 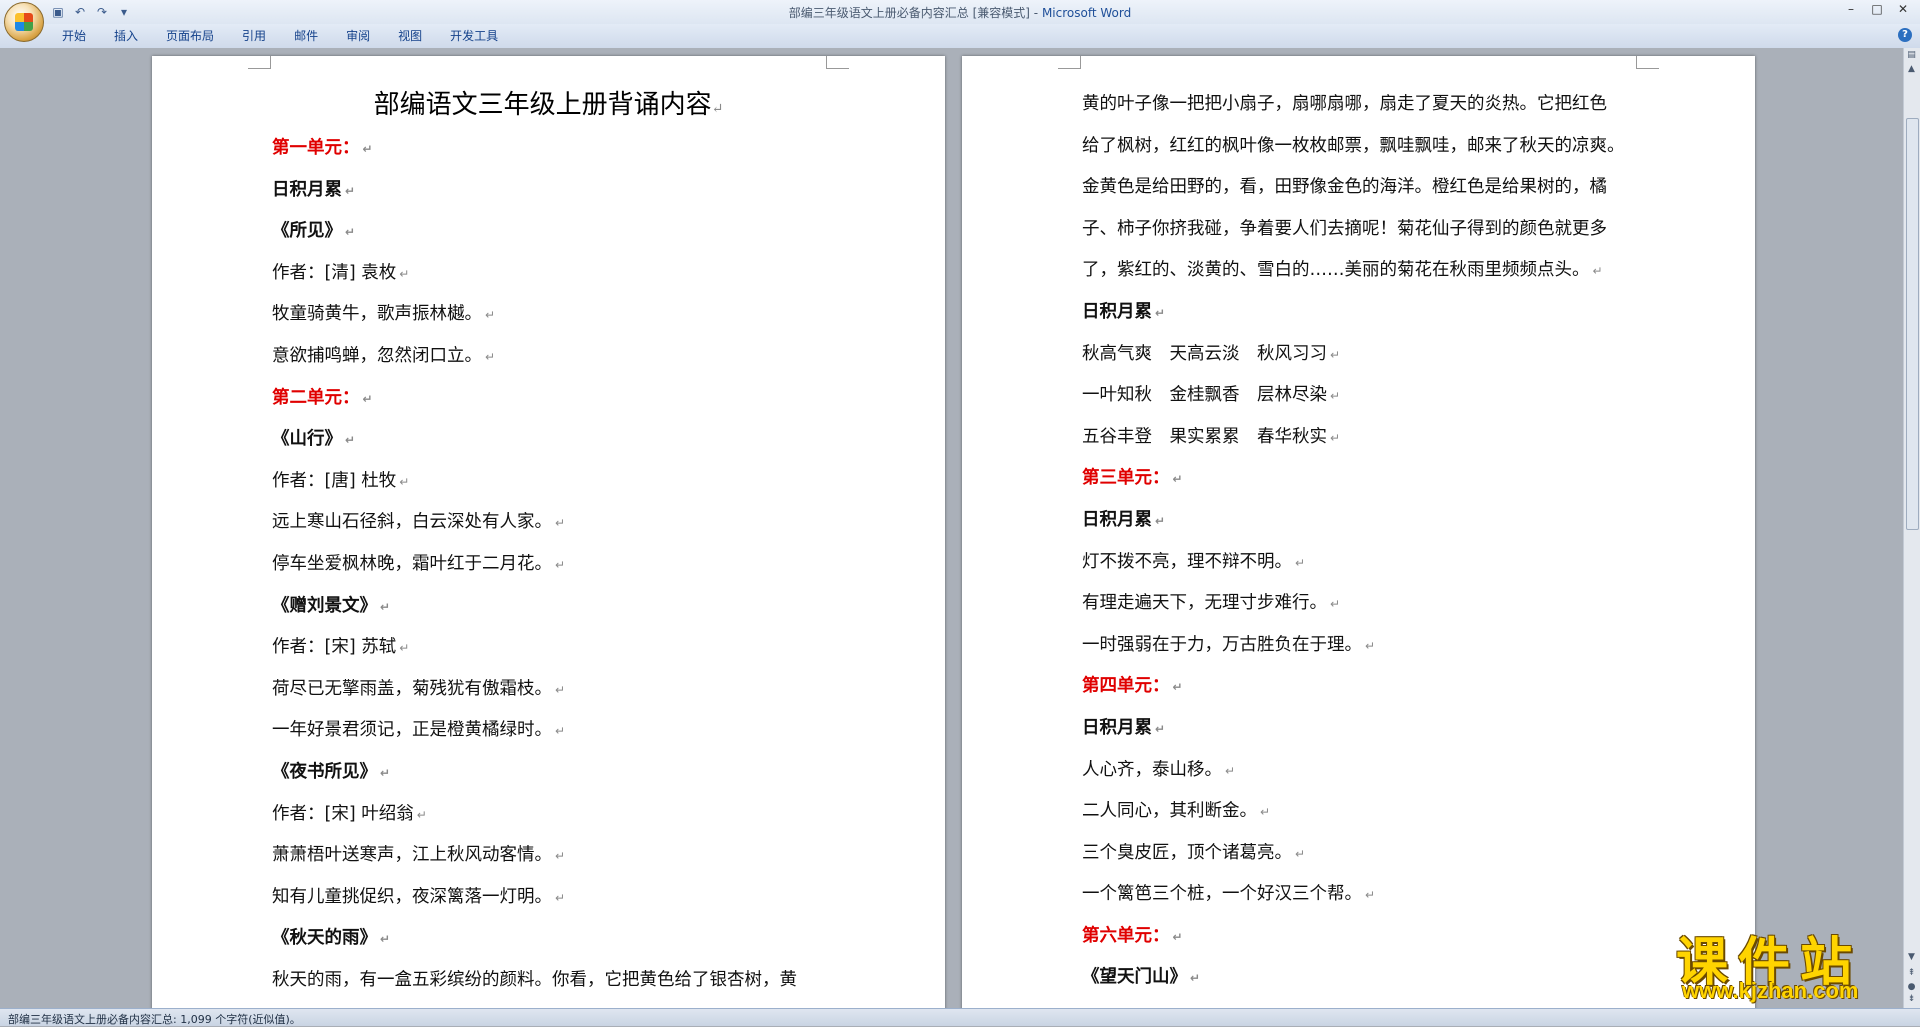 What do you see at coordinates (410, 36) in the screenshot?
I see `tab-view: 视图` at bounding box center [410, 36].